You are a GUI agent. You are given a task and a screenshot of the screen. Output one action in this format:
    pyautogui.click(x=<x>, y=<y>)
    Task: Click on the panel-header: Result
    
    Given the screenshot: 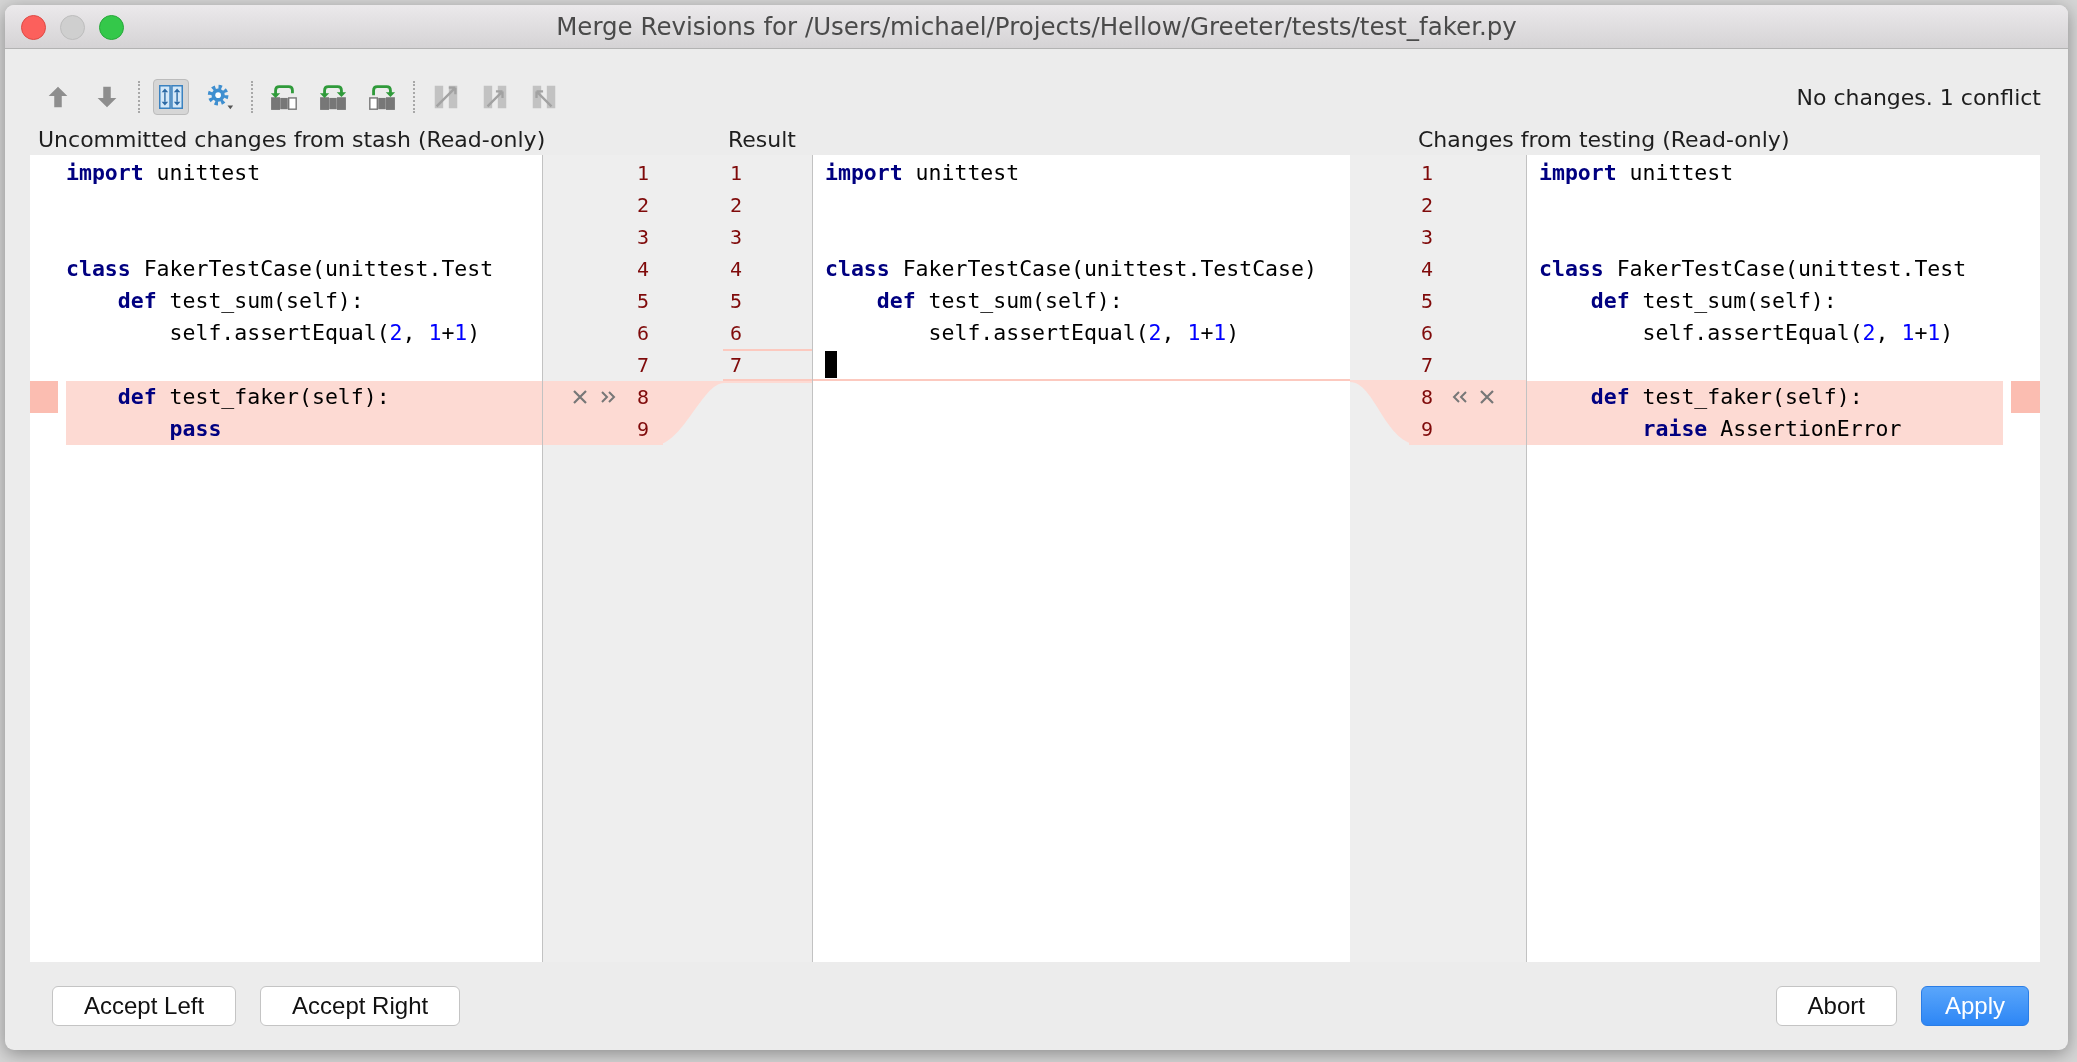 What is the action you would take?
    pyautogui.click(x=762, y=139)
    